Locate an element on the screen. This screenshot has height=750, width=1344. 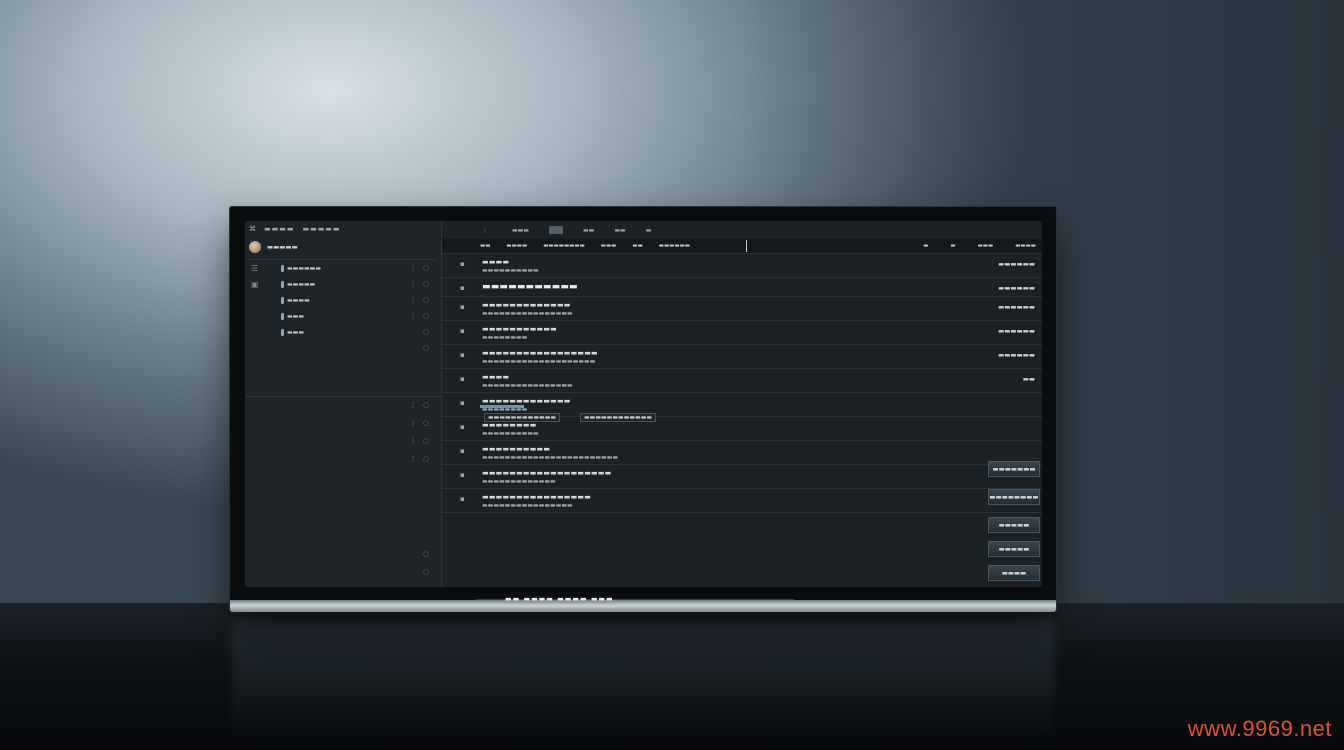
sidebar-item: ▬▬▬ ⋮ ◌ is located at coordinates (343, 316).